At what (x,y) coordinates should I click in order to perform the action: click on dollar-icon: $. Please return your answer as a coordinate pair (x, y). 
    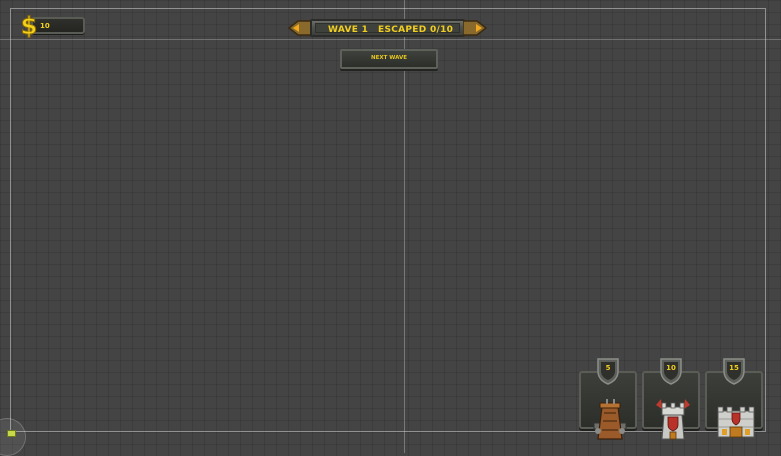
    Looking at the image, I should click on (29, 26).